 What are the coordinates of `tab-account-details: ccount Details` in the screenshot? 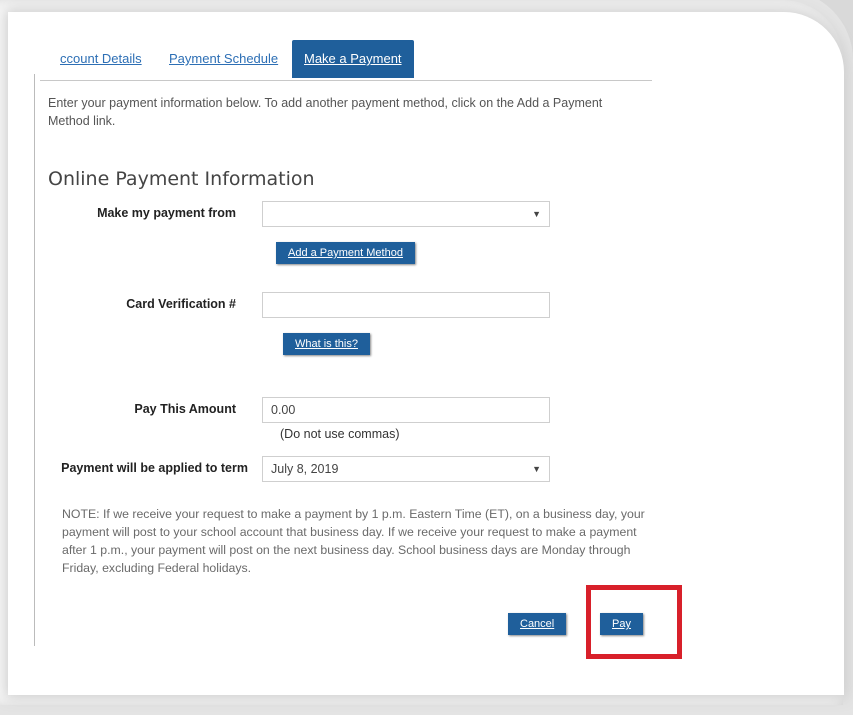 It's located at (101, 58).